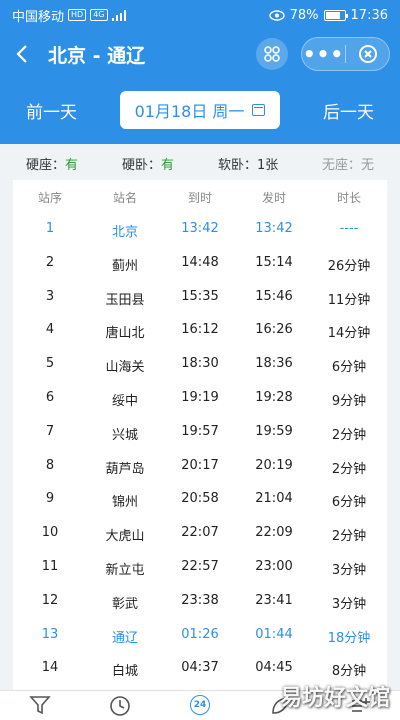 The image size is (400, 720). Describe the element at coordinates (349, 401) in the screenshot. I see `stop-duration: 9分钟` at that location.